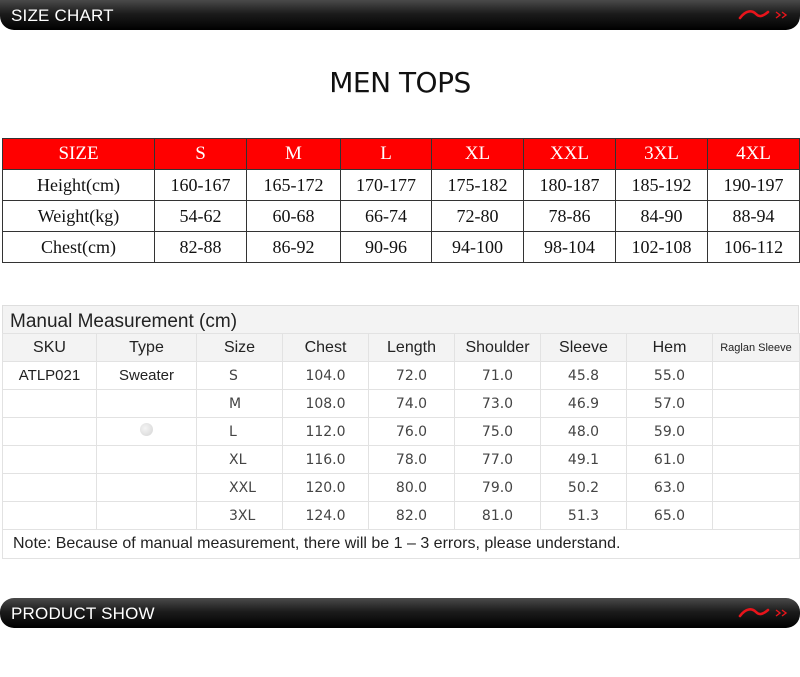 This screenshot has width=800, height=677. What do you see at coordinates (411, 487) in the screenshot?
I see `length-cell: 80.0` at bounding box center [411, 487].